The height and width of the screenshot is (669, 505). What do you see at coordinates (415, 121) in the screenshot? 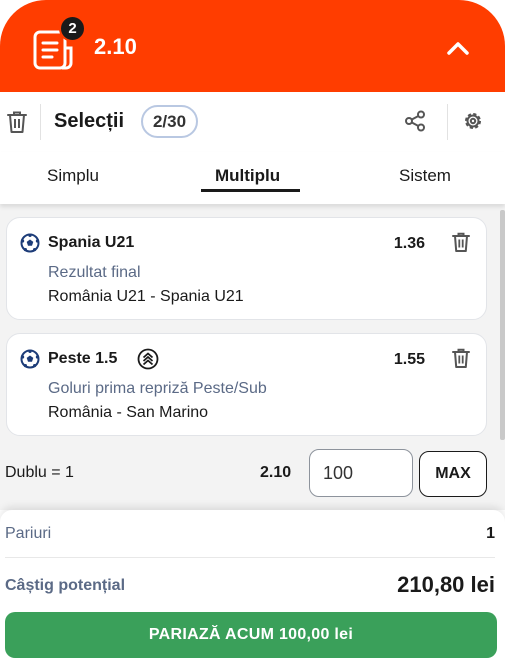
I see `share-icon` at bounding box center [415, 121].